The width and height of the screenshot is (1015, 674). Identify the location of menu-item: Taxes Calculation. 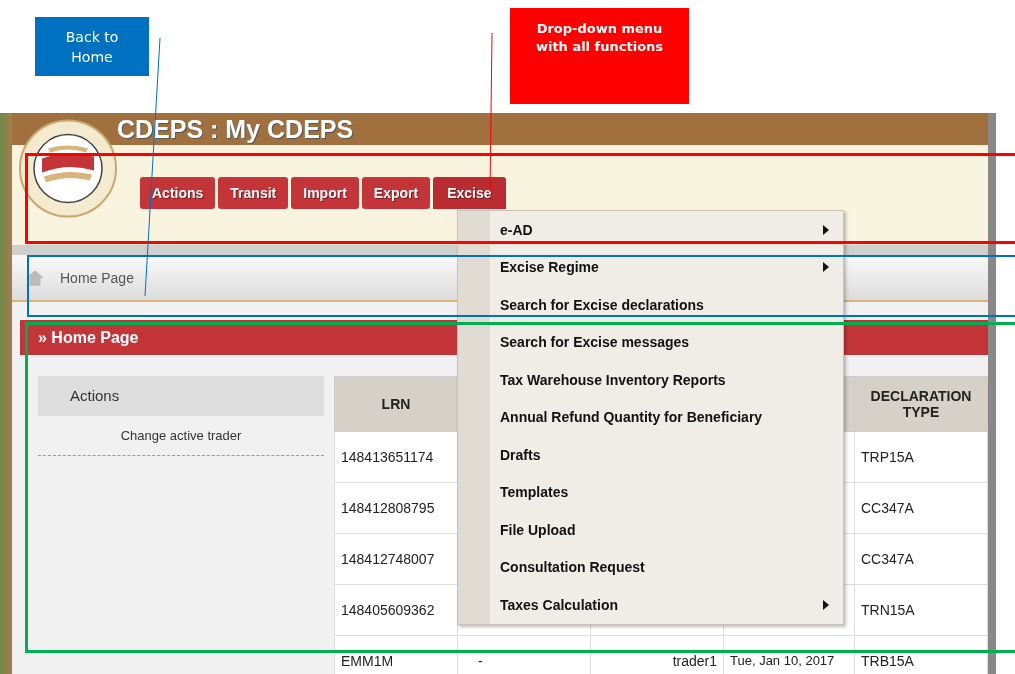
(650, 604).